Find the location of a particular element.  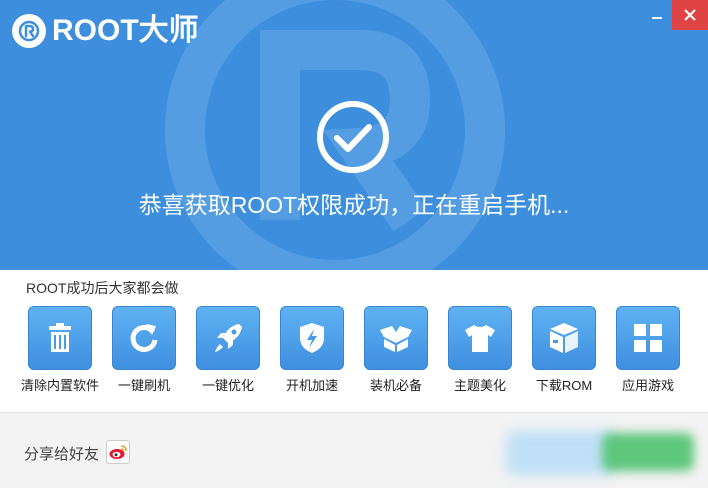

app-label: 装机必备 is located at coordinates (395, 385).